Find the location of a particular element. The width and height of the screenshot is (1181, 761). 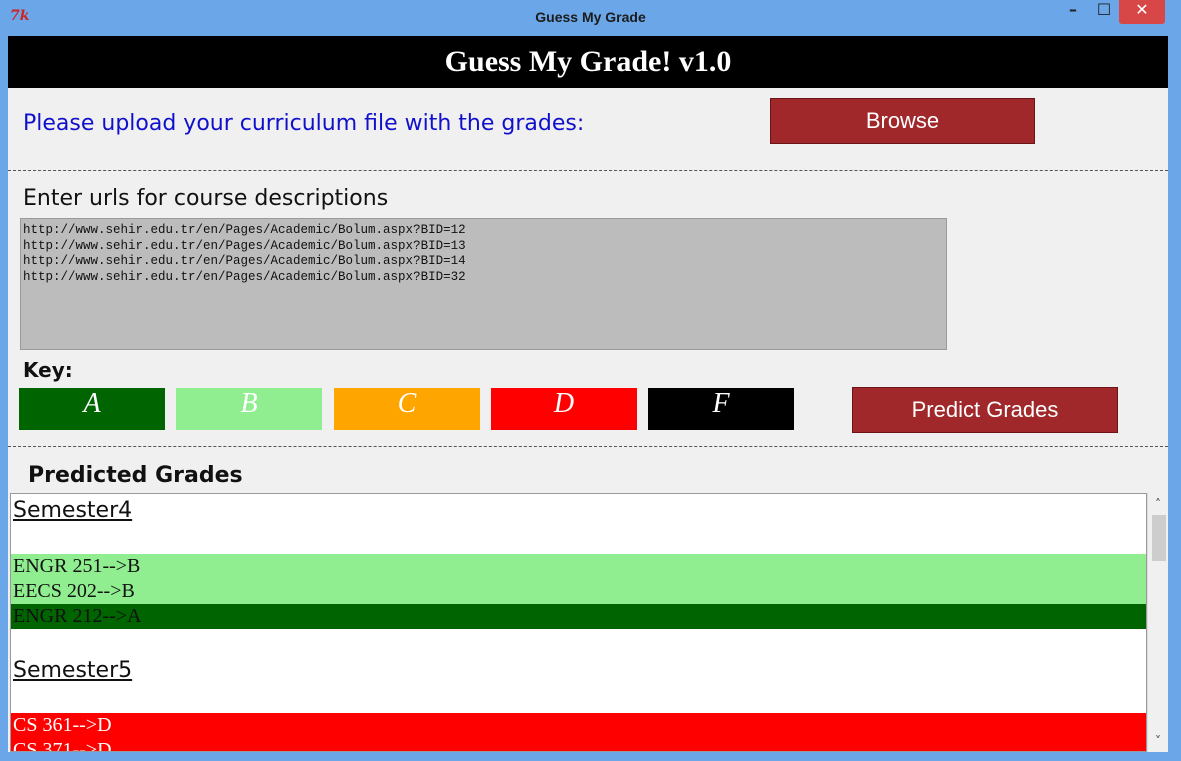

scroll-up-icon: ˄ is located at coordinates (1158, 504).